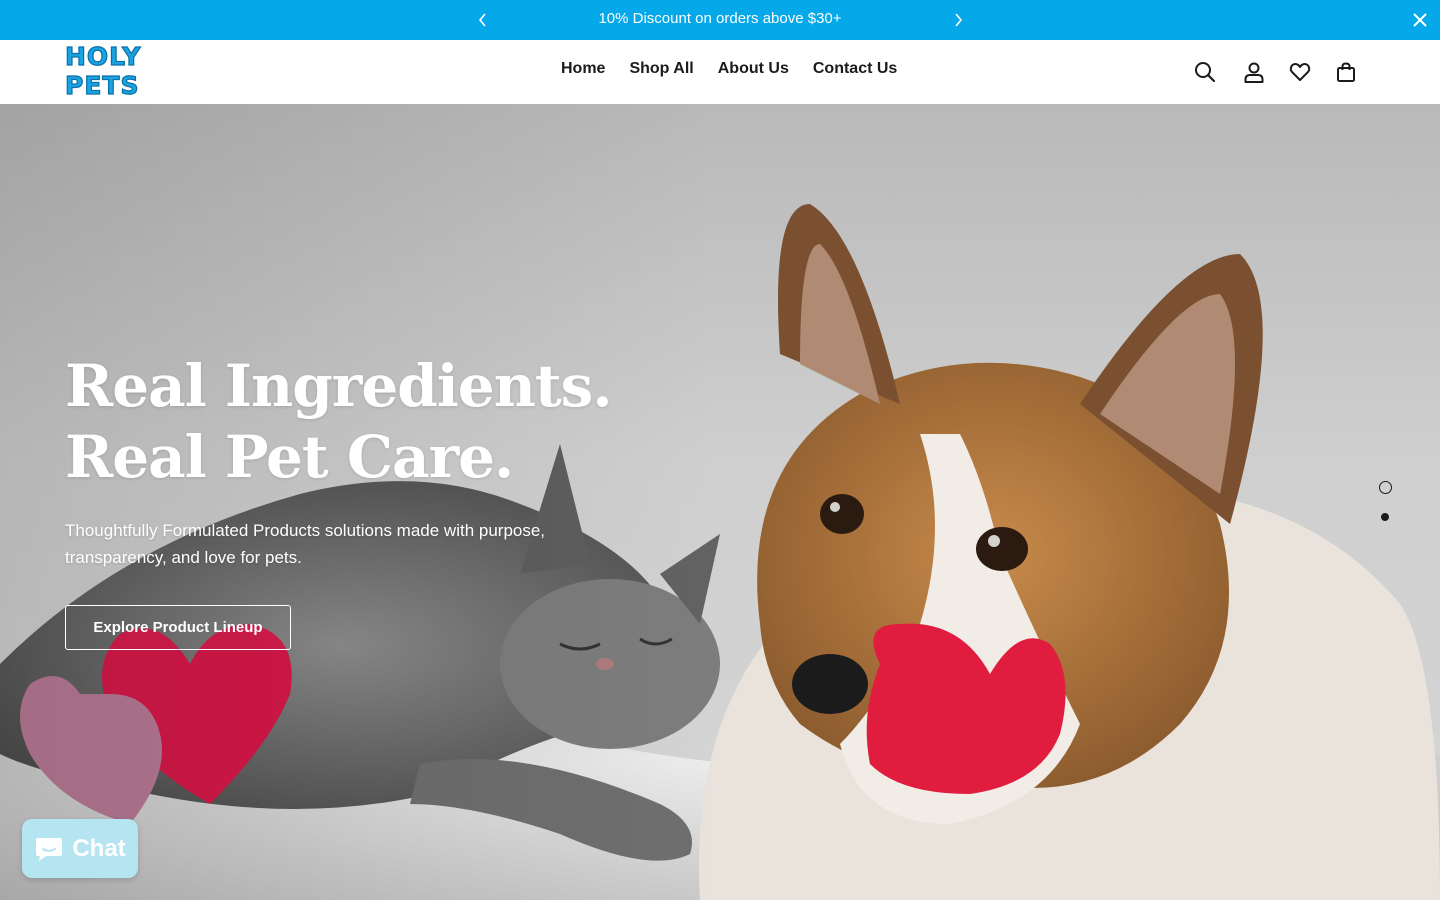  I want to click on account-button, so click(1254, 72).